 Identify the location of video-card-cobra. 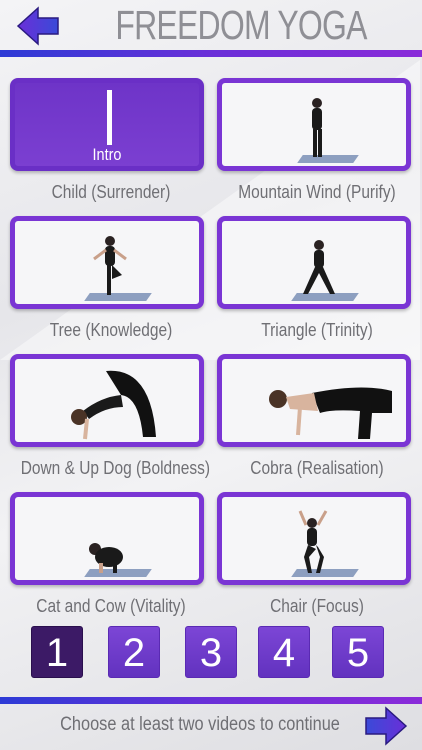
(314, 400).